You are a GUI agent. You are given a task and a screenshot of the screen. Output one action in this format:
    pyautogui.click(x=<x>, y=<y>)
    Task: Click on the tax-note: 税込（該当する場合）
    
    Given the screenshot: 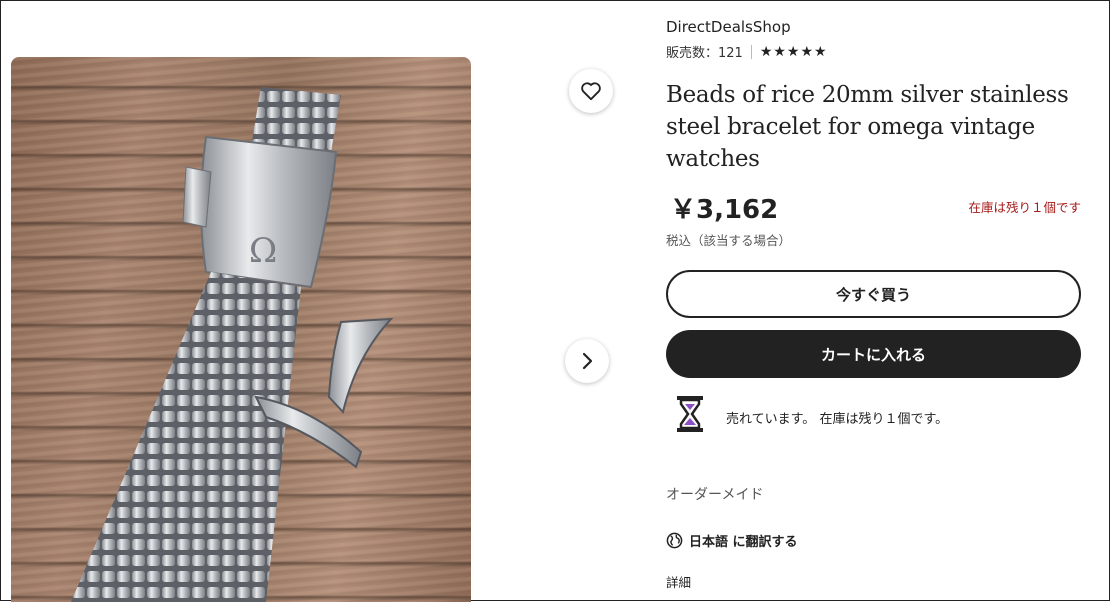 What is the action you would take?
    pyautogui.click(x=729, y=240)
    